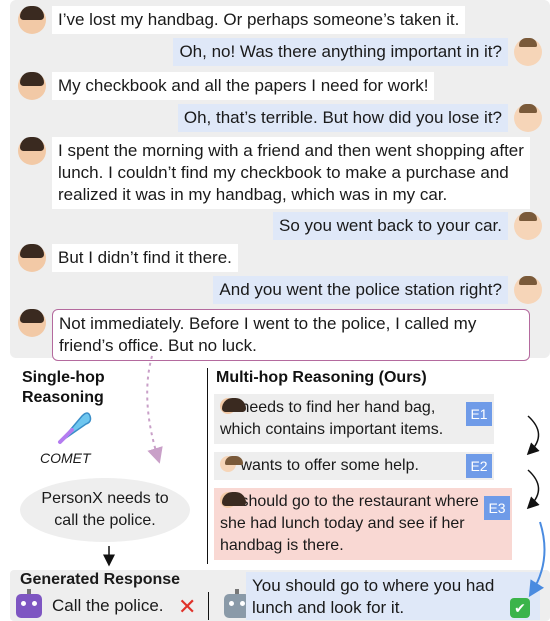 This screenshot has width=550, height=621. I want to click on e2-to-e3-arrow, so click(533, 489).